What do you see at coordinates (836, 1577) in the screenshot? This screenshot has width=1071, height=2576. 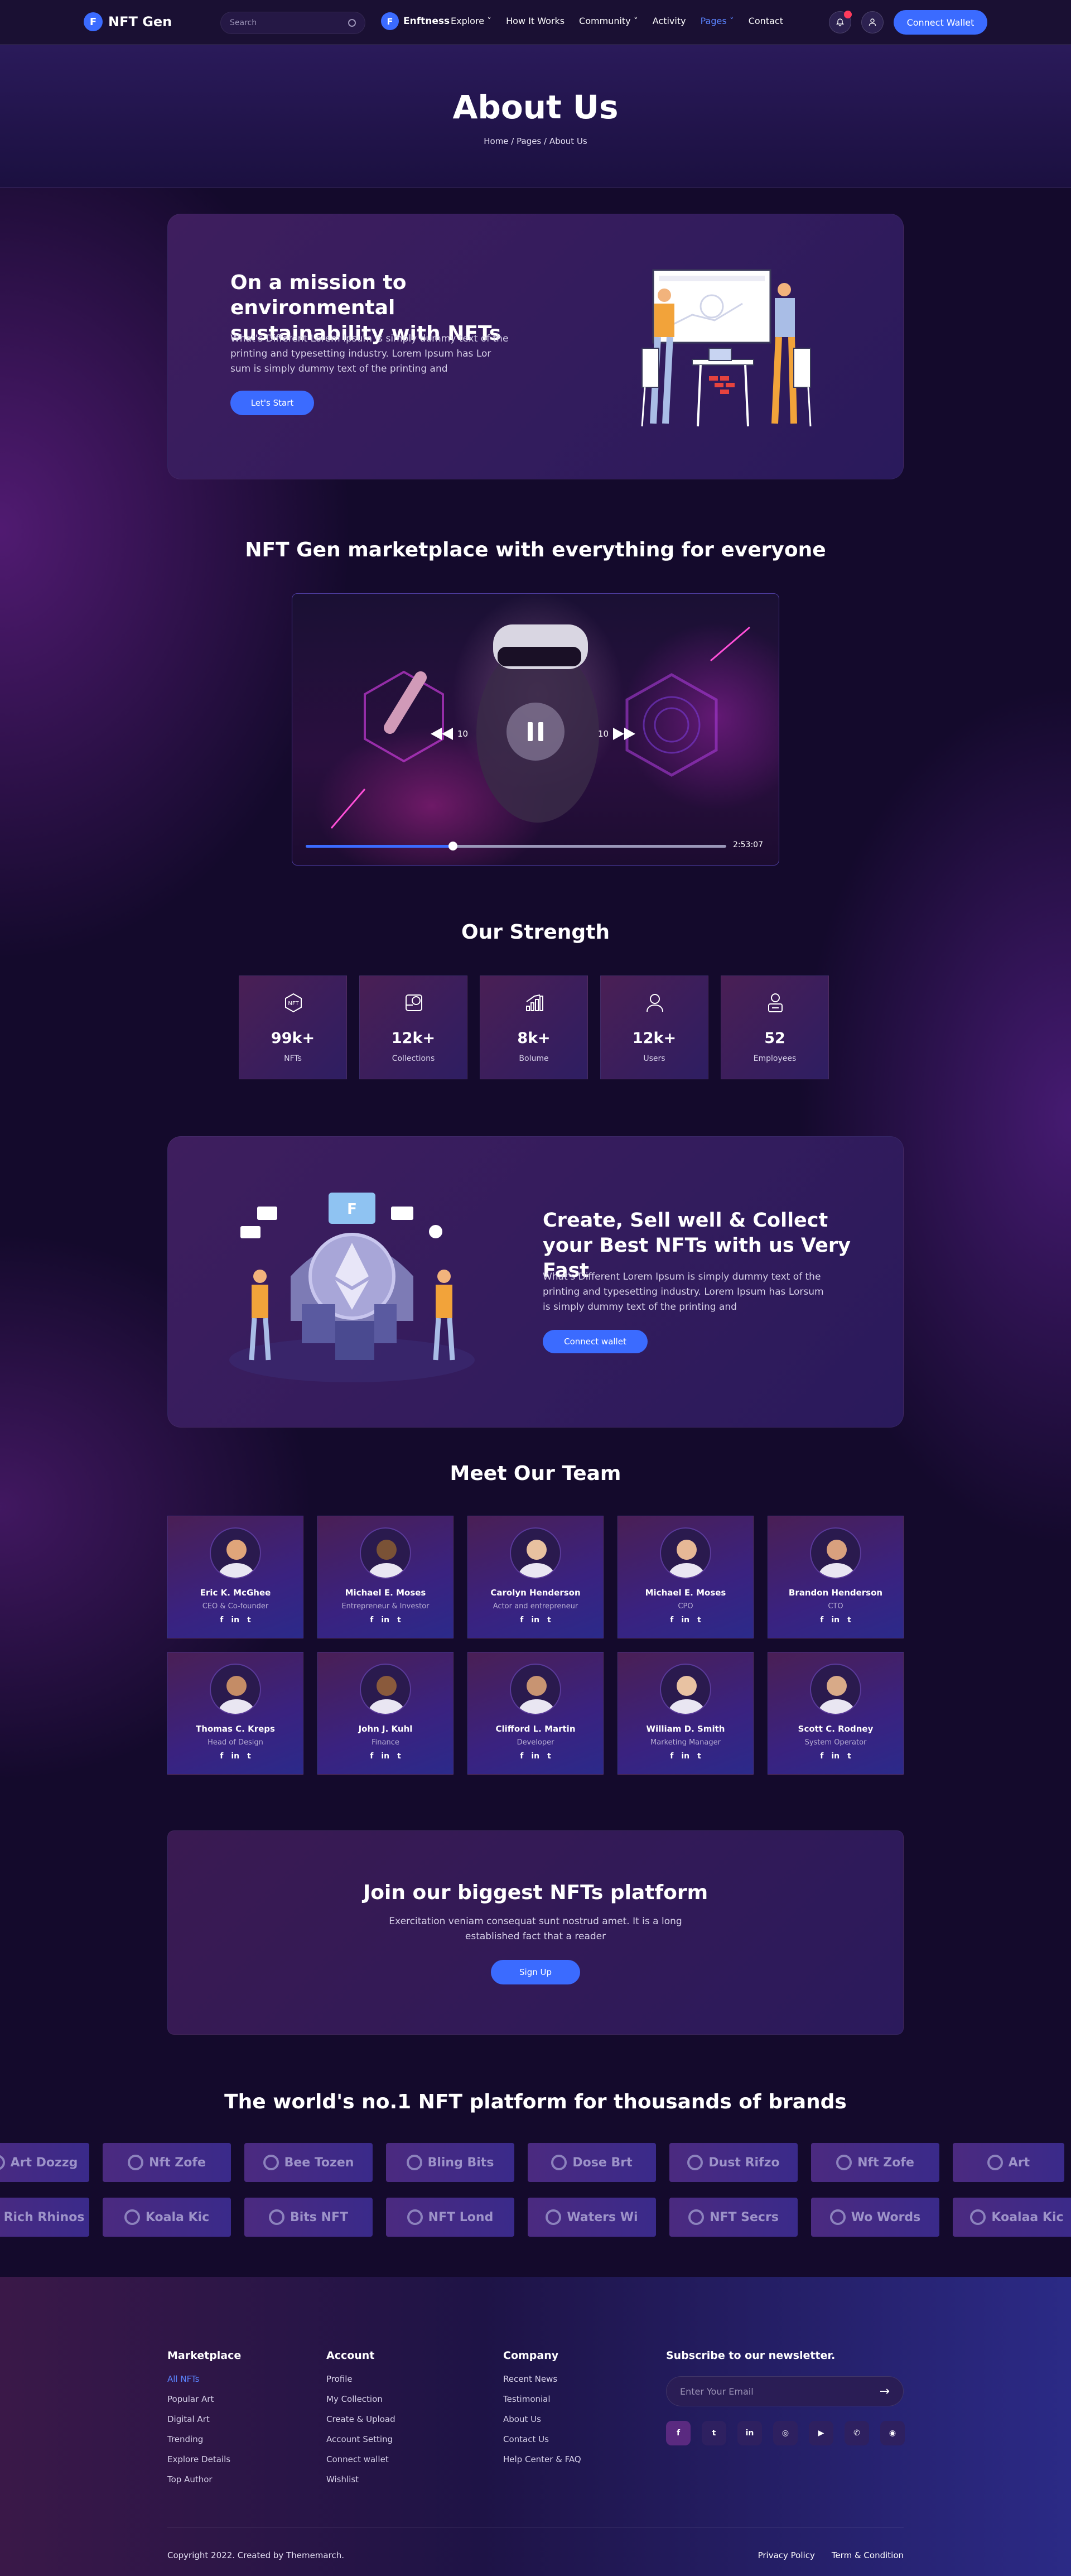 I see `team-member-card: Brandon Henderson CTO f in t` at bounding box center [836, 1577].